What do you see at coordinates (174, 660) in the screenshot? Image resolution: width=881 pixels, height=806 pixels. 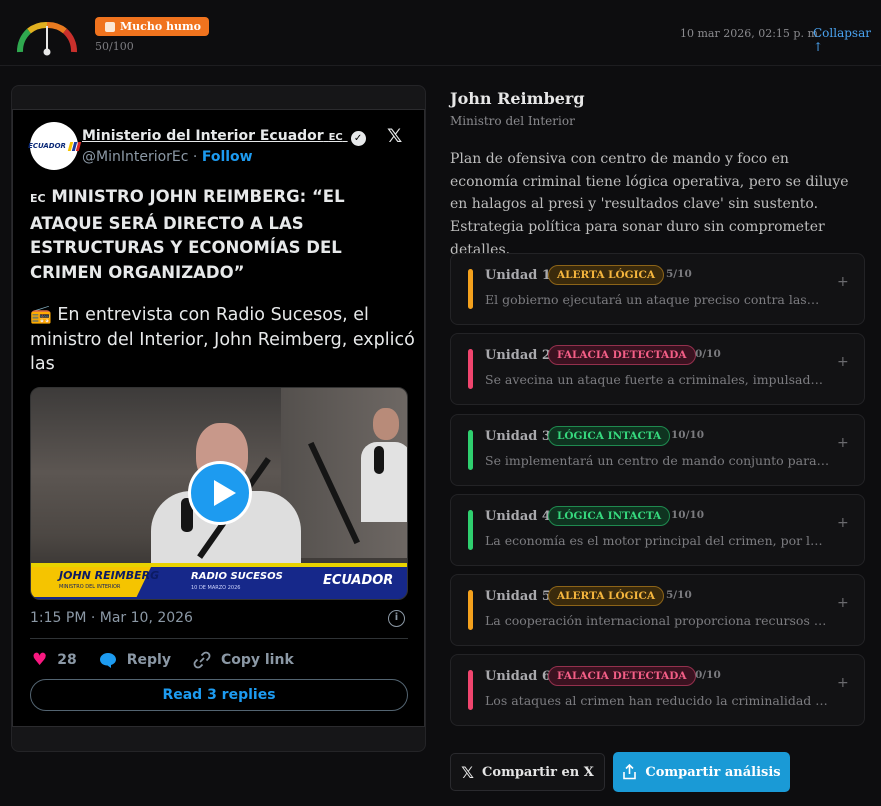 I see `tweet-actions: ♥ 28 Reply Copy link` at bounding box center [174, 660].